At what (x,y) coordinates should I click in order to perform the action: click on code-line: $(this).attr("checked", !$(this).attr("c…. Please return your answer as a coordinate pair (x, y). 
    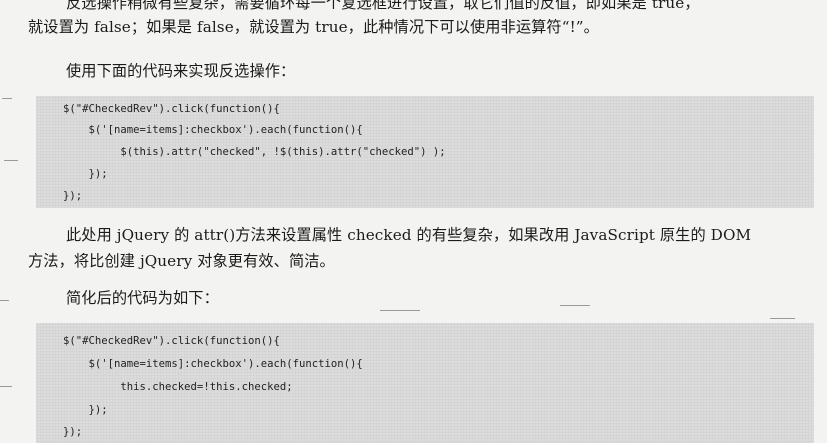
    Looking at the image, I should click on (254, 152).